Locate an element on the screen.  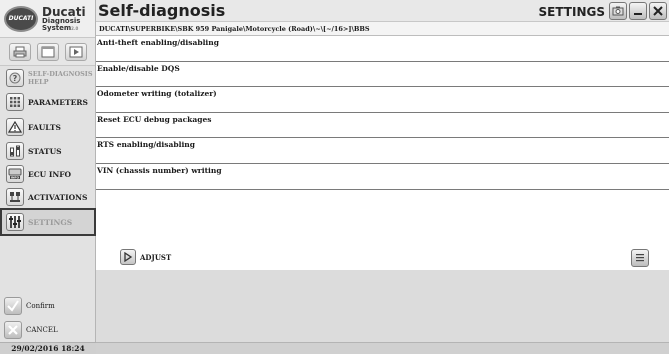
close-window-icon is located at coordinates (658, 11).